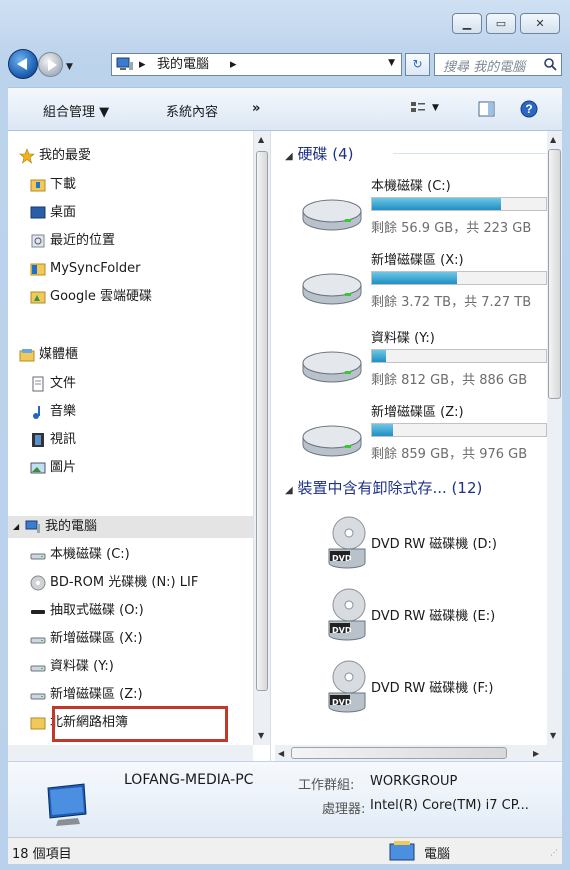 The image size is (570, 870). What do you see at coordinates (38, 440) in the screenshot?
I see `video-icon` at bounding box center [38, 440].